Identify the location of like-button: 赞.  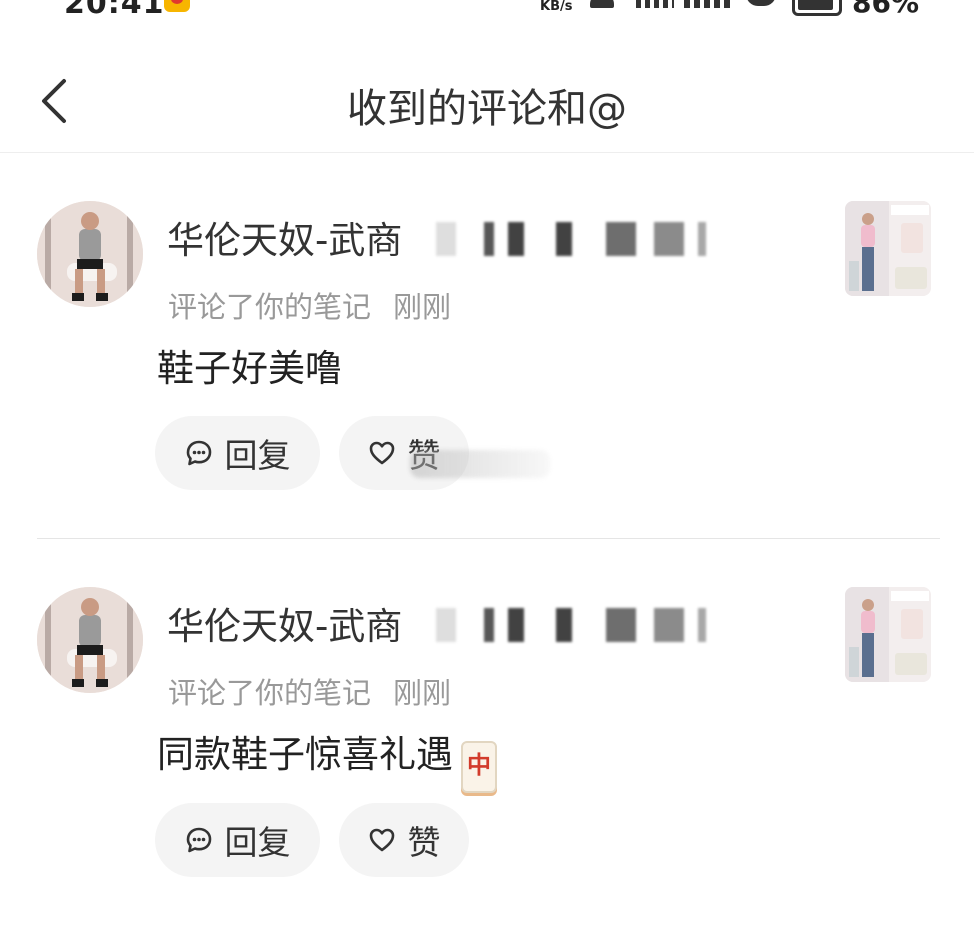
(404, 840).